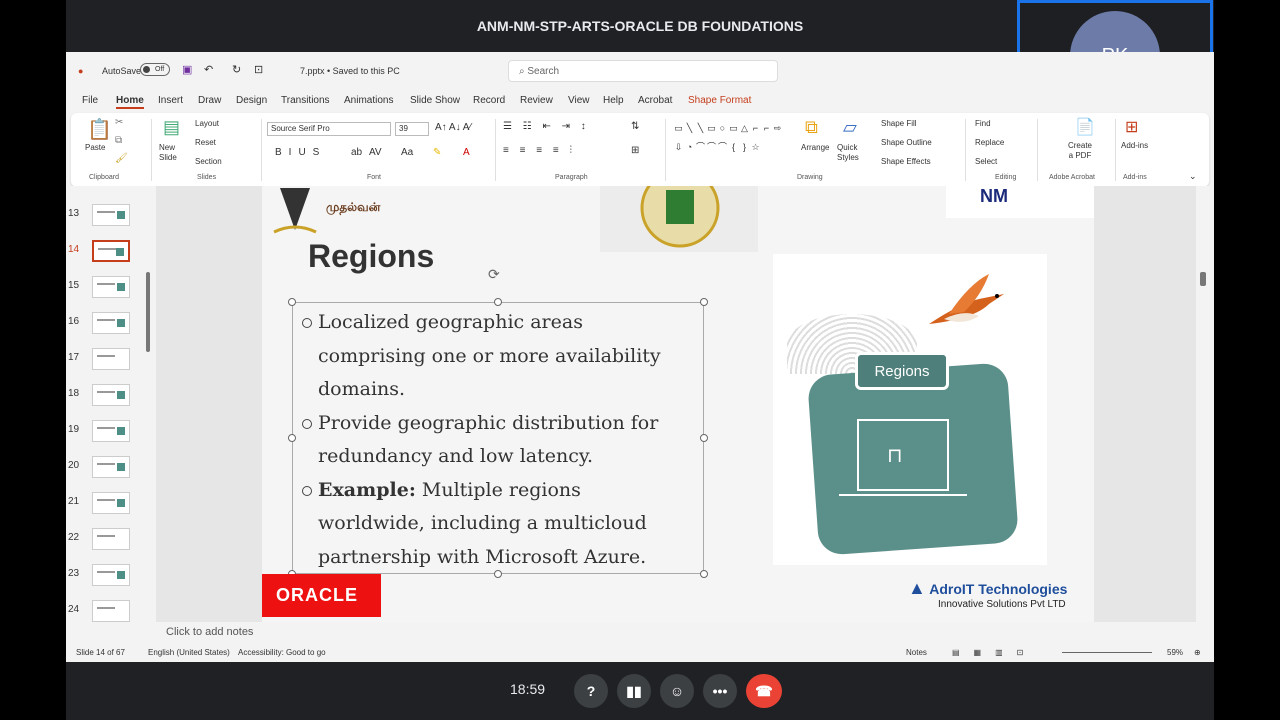  What do you see at coordinates (655, 100) in the screenshot?
I see `tab-acrobat: Acrobat` at bounding box center [655, 100].